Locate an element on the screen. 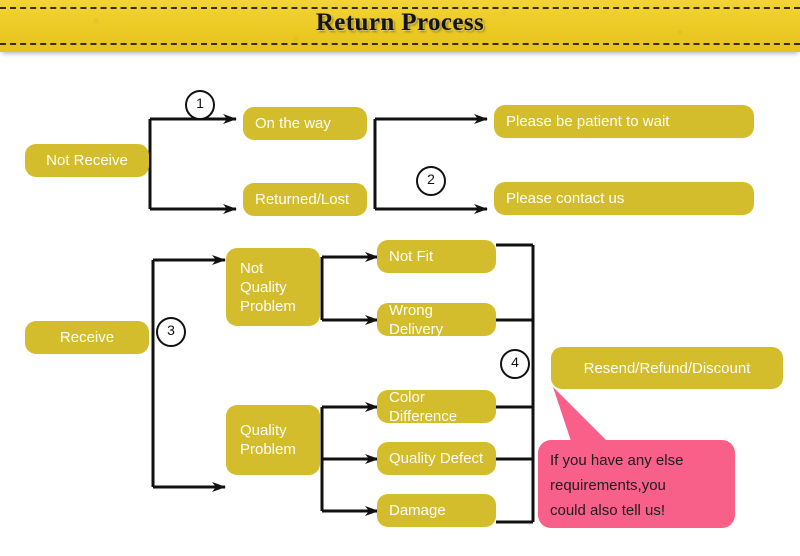 Image resolution: width=800 pixels, height=556 pixels. node-quality-defect: Quality Defect is located at coordinates (436, 458).